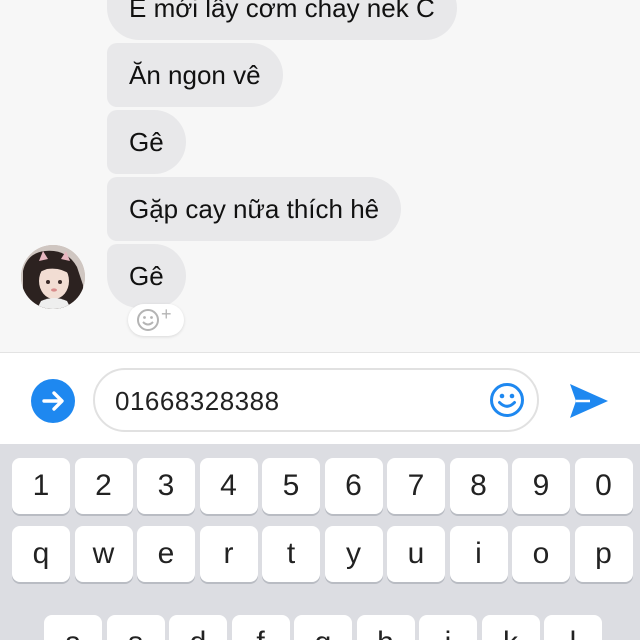 This screenshot has height=640, width=640. I want to click on key-h: h, so click(385, 627).